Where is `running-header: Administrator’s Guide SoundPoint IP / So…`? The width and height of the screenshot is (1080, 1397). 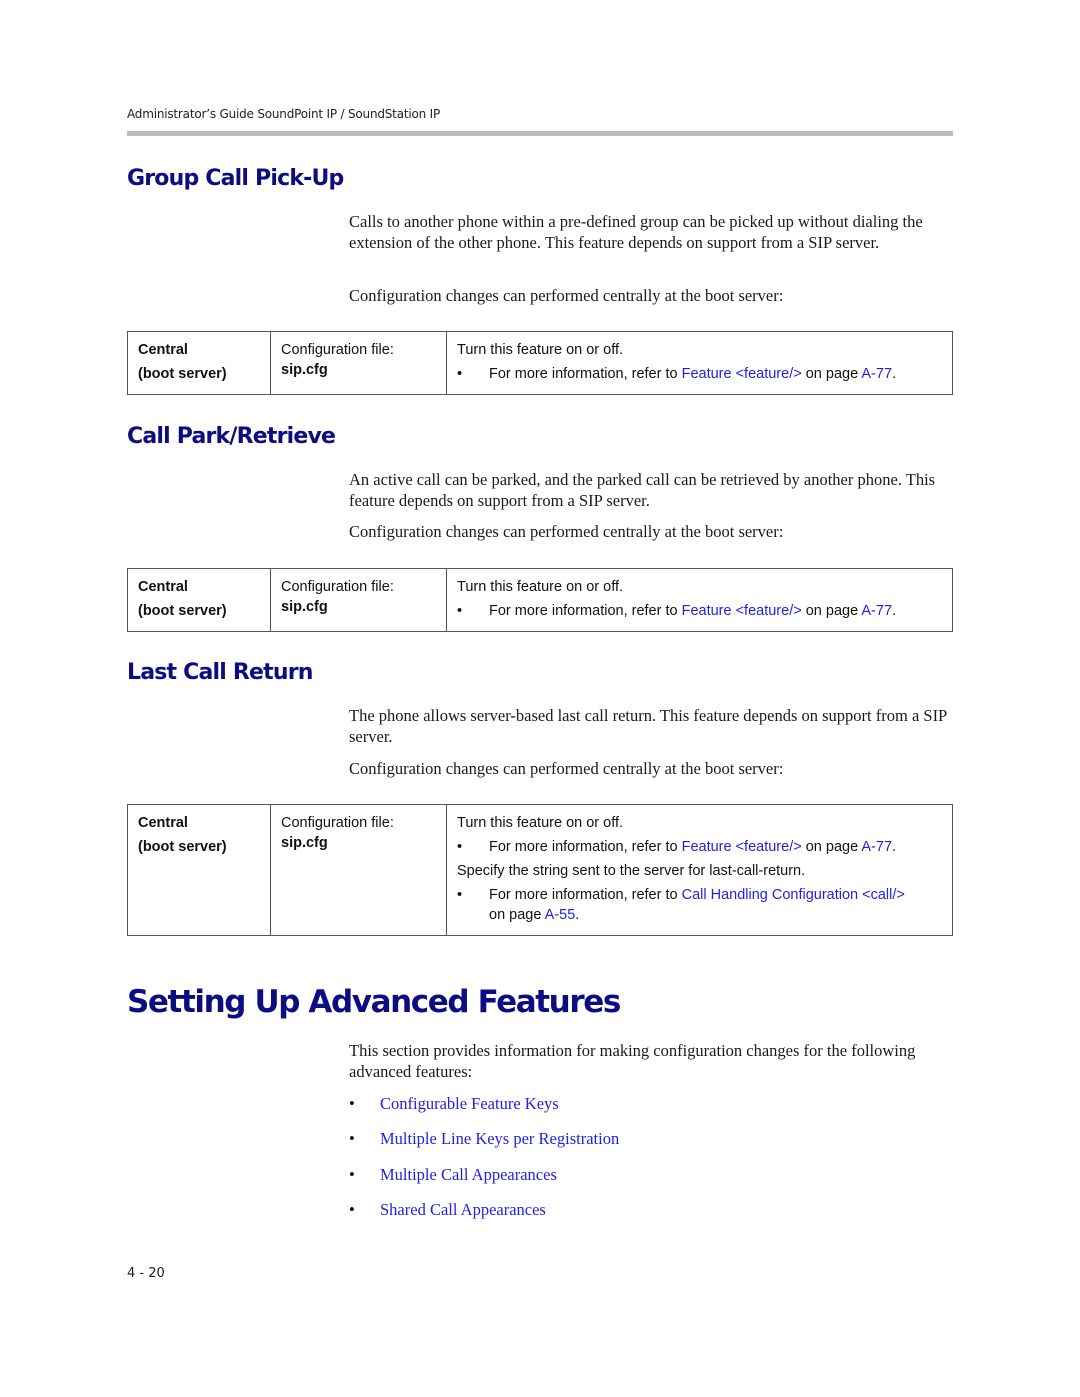
running-header: Administrator’s Guide SoundPoint IP / So… is located at coordinates (284, 114).